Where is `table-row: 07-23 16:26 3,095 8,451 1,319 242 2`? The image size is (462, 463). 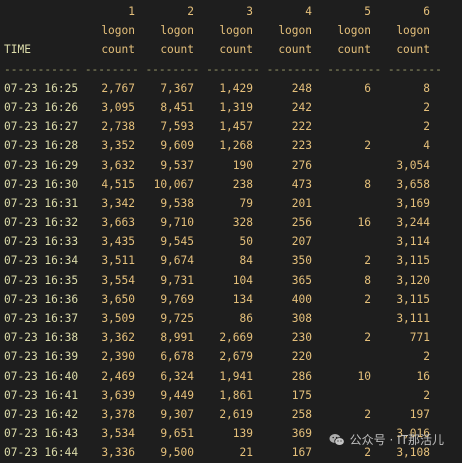
table-row: 07-23 16:26 3,095 8,451 1,319 242 2 is located at coordinates (232, 107).